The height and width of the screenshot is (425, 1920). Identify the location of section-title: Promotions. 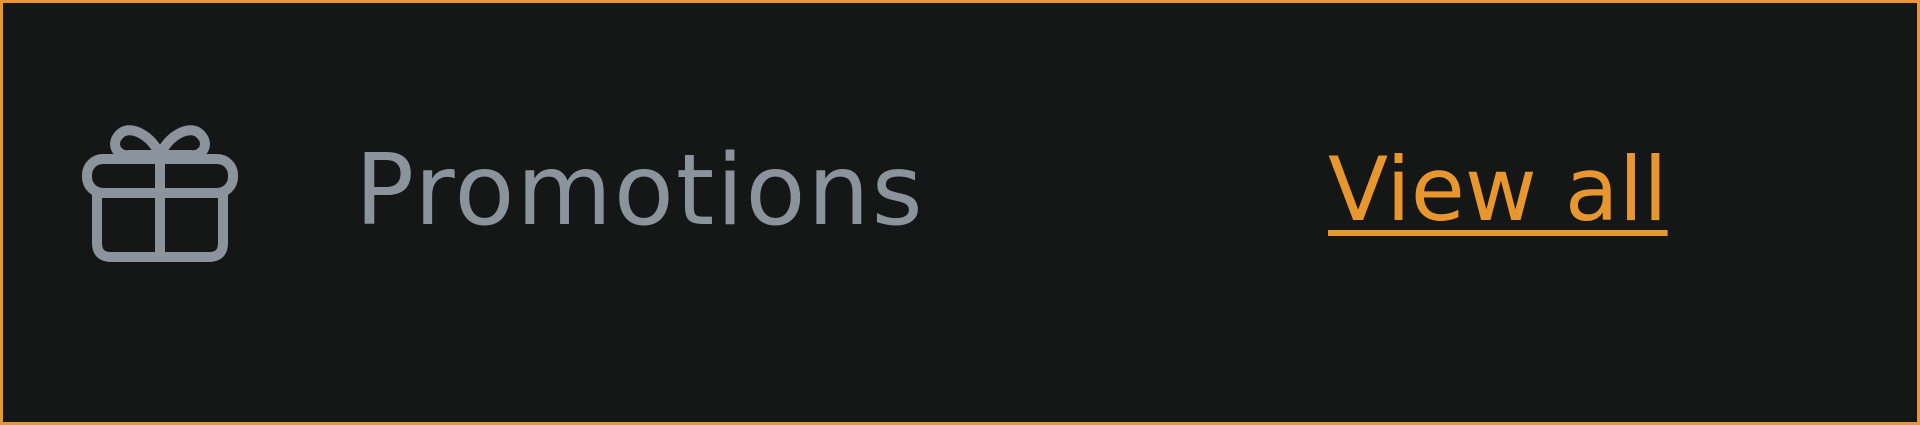
(640, 191).